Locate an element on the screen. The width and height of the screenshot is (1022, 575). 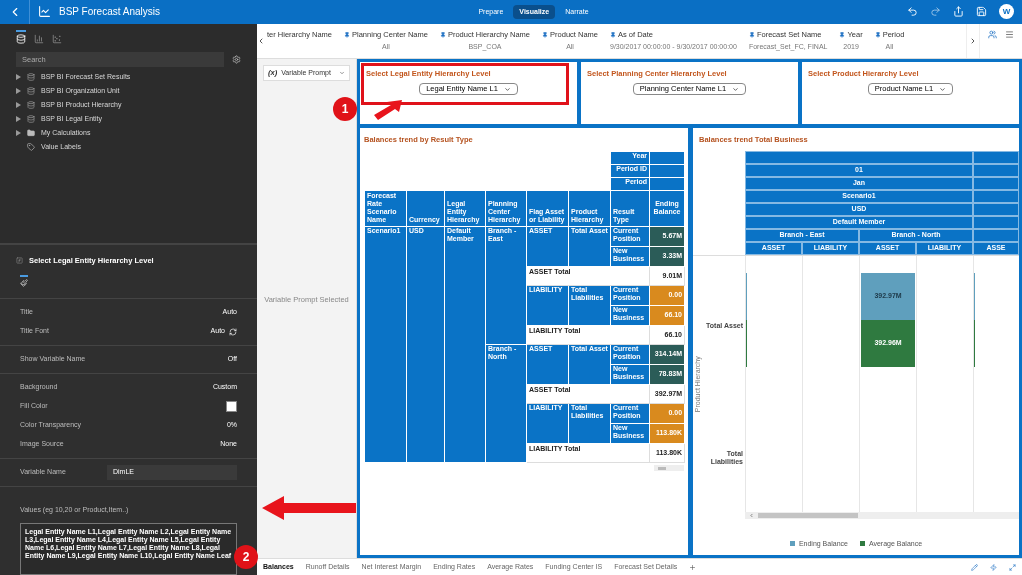
line-chart-icon is located at coordinates (44, 12).